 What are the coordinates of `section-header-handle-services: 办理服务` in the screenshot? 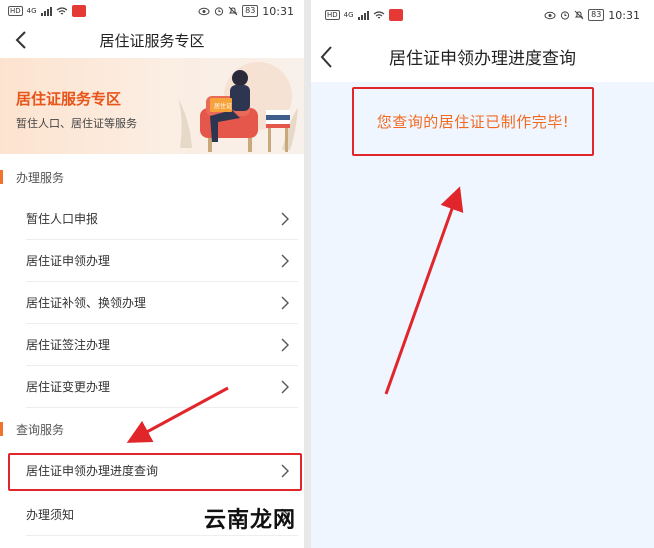 It's located at (152, 177).